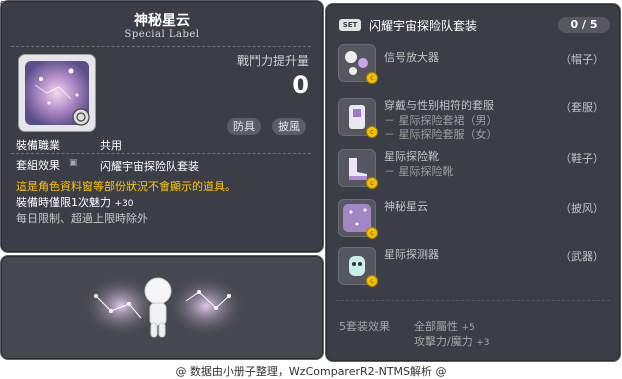 The height and width of the screenshot is (379, 622). I want to click on set-bonus-text: 全部屬性, so click(436, 326).